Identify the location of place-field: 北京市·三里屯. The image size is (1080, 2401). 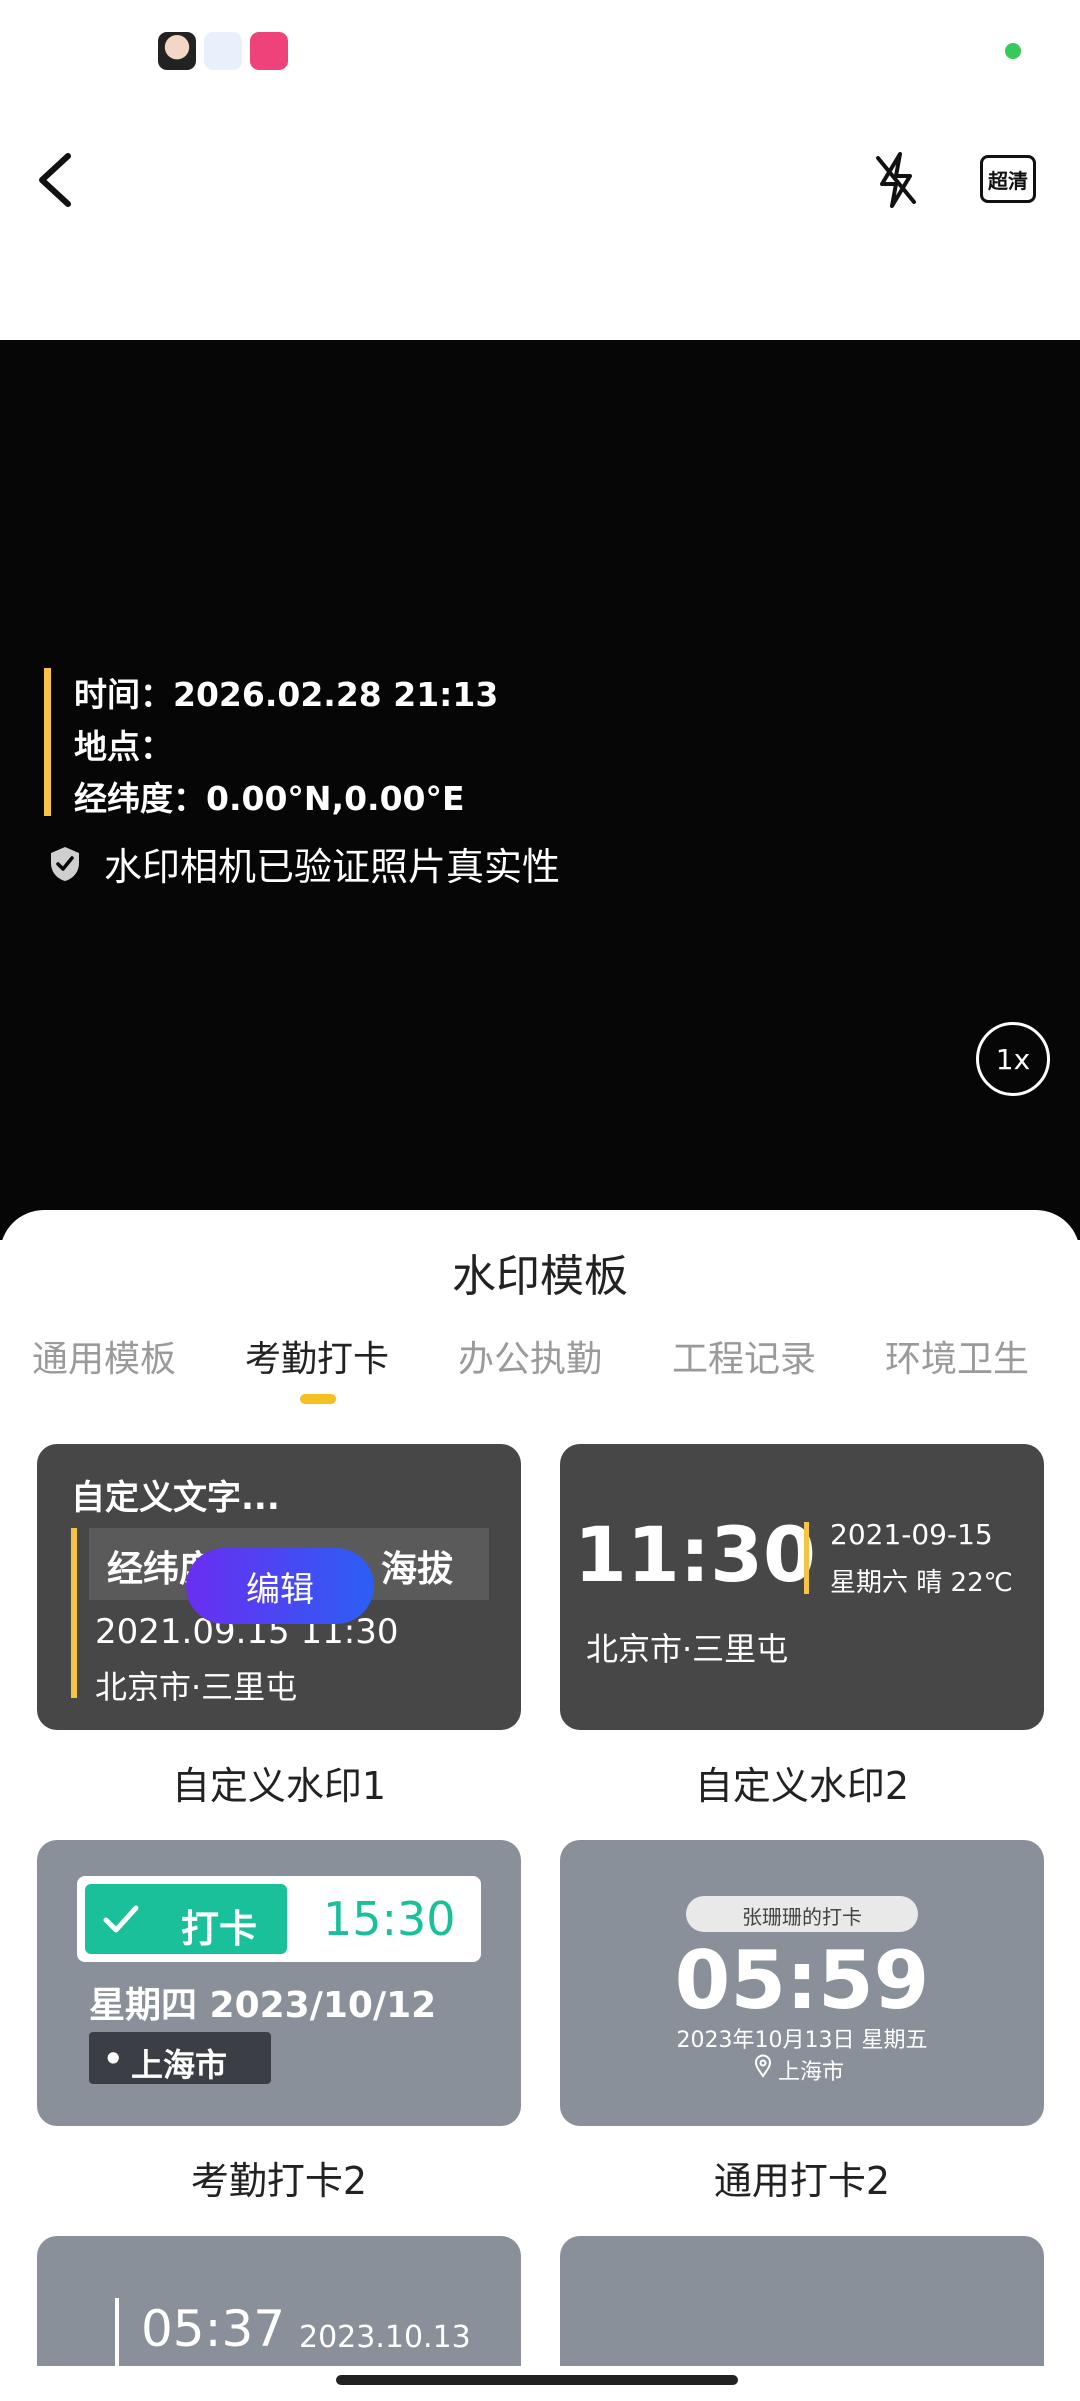
(196, 1687).